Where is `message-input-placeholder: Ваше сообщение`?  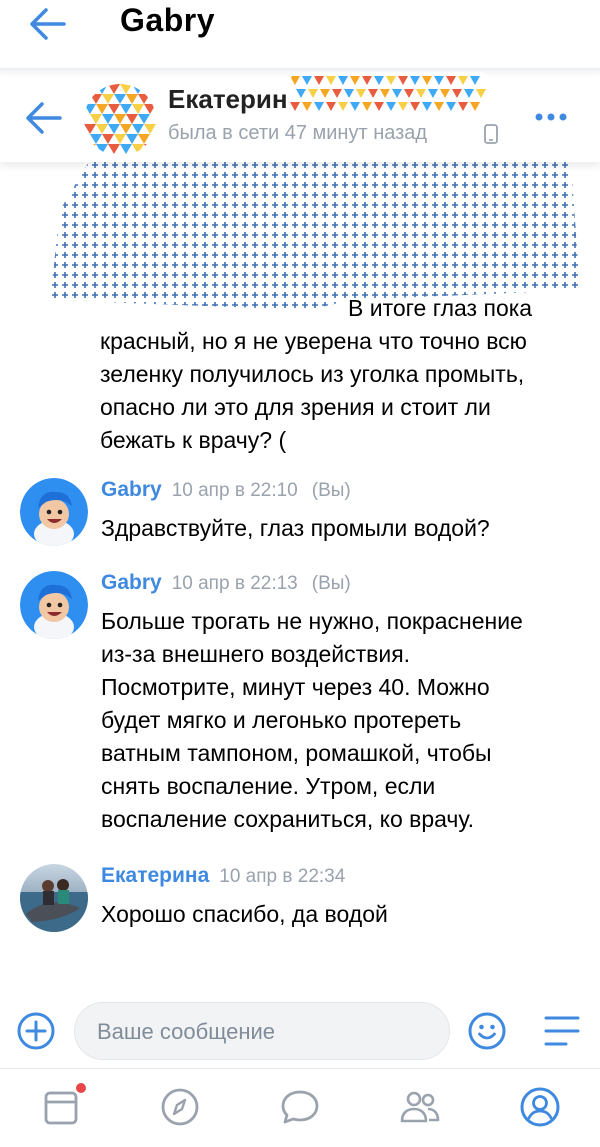
message-input-placeholder: Ваше сообщение is located at coordinates (186, 1031).